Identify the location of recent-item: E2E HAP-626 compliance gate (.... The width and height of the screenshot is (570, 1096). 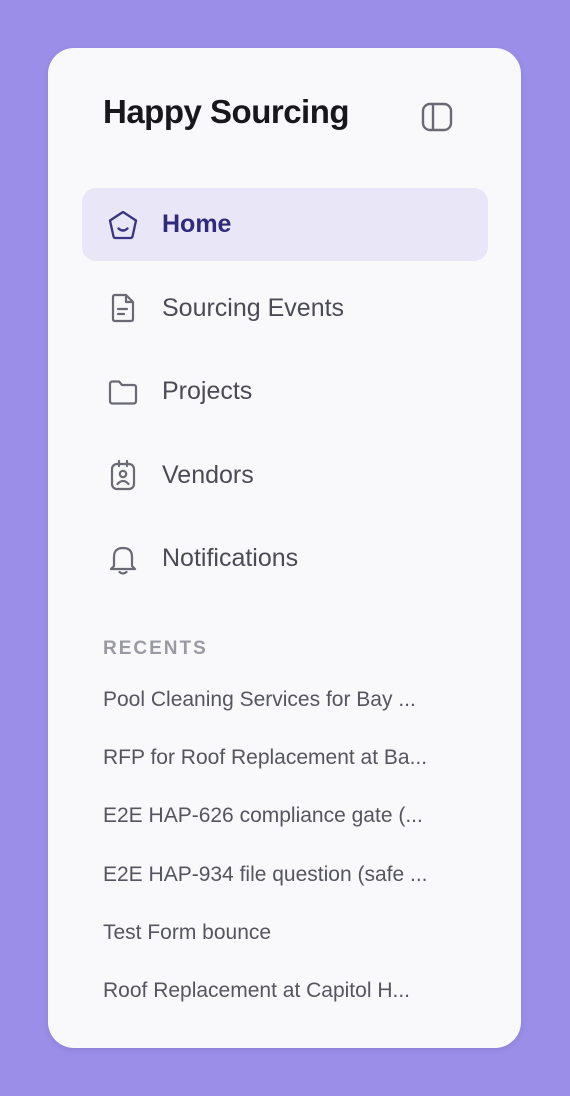
(293, 825).